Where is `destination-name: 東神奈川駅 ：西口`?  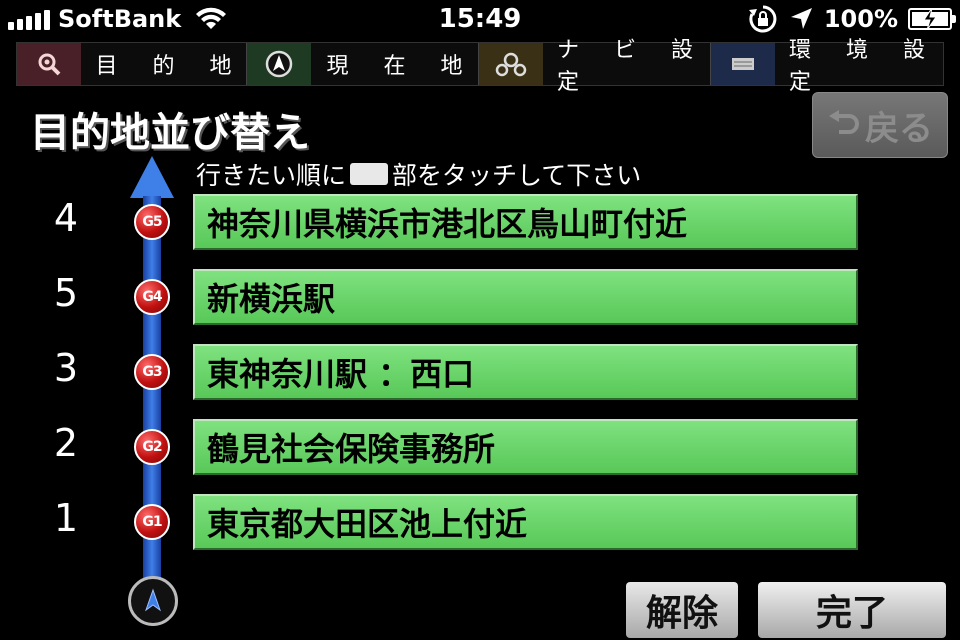
destination-name: 東神奈川駅 ：西口 is located at coordinates (341, 374).